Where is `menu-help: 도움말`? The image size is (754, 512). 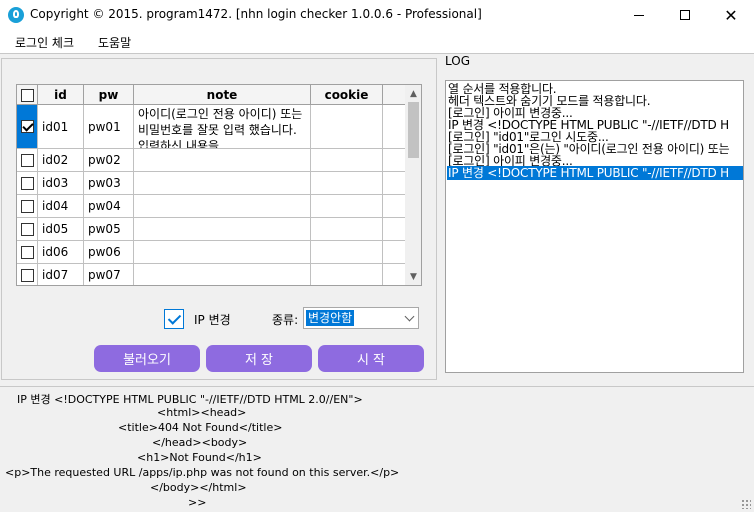
menu-help: 도움말 is located at coordinates (114, 42).